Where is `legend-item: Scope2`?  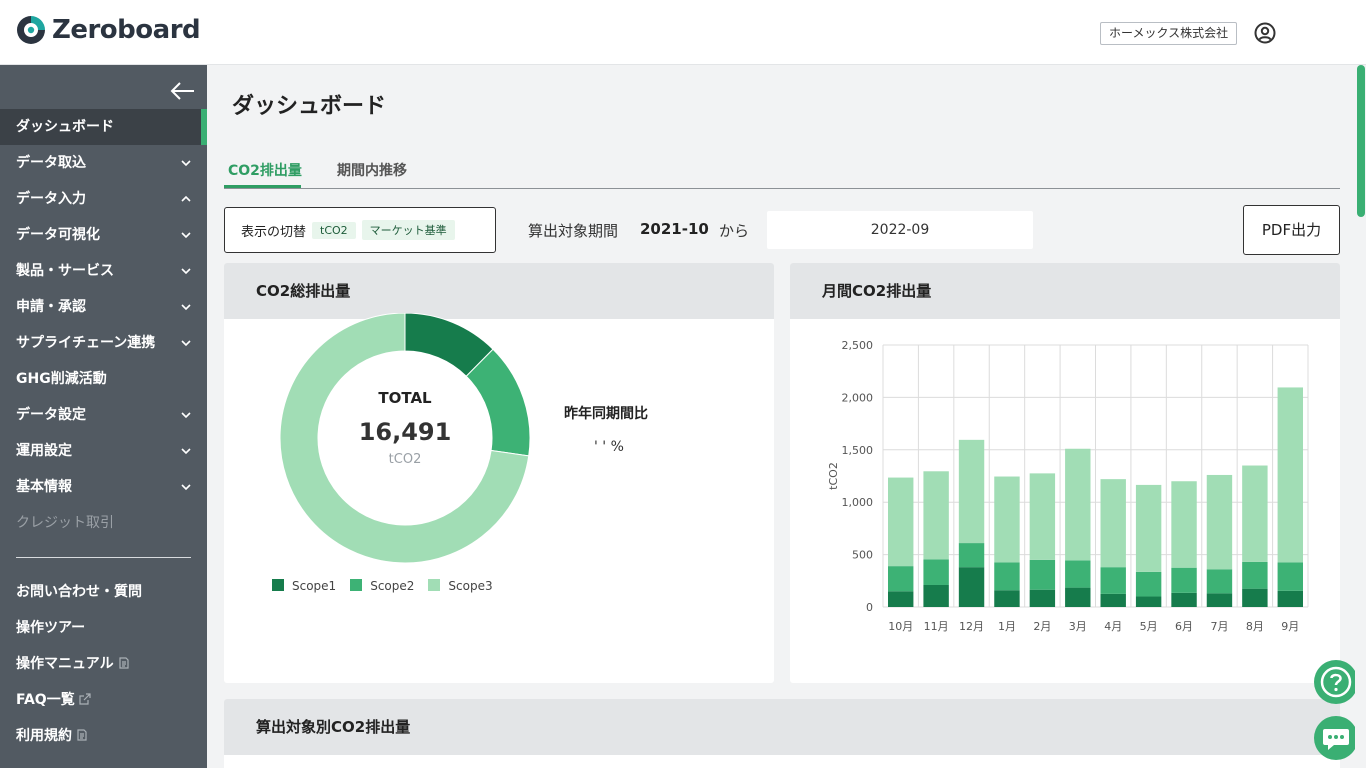 legend-item: Scope2 is located at coordinates (382, 586).